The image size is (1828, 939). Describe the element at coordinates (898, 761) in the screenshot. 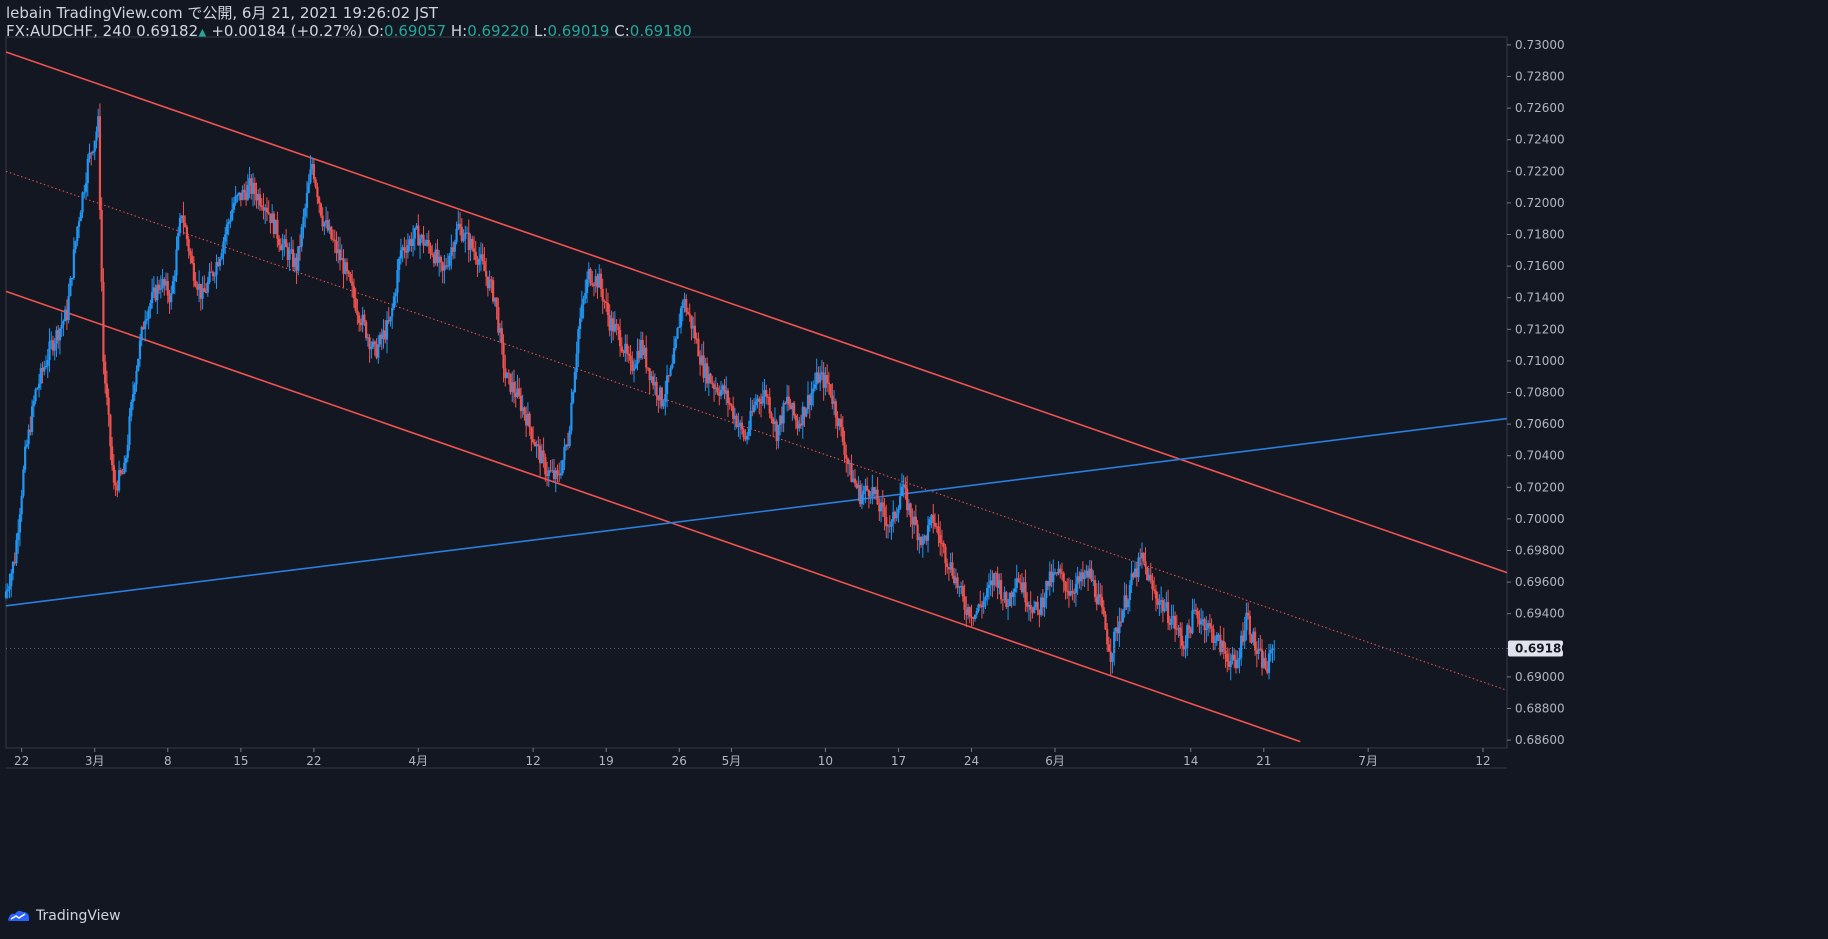

I see `time-tick-label: 17` at that location.